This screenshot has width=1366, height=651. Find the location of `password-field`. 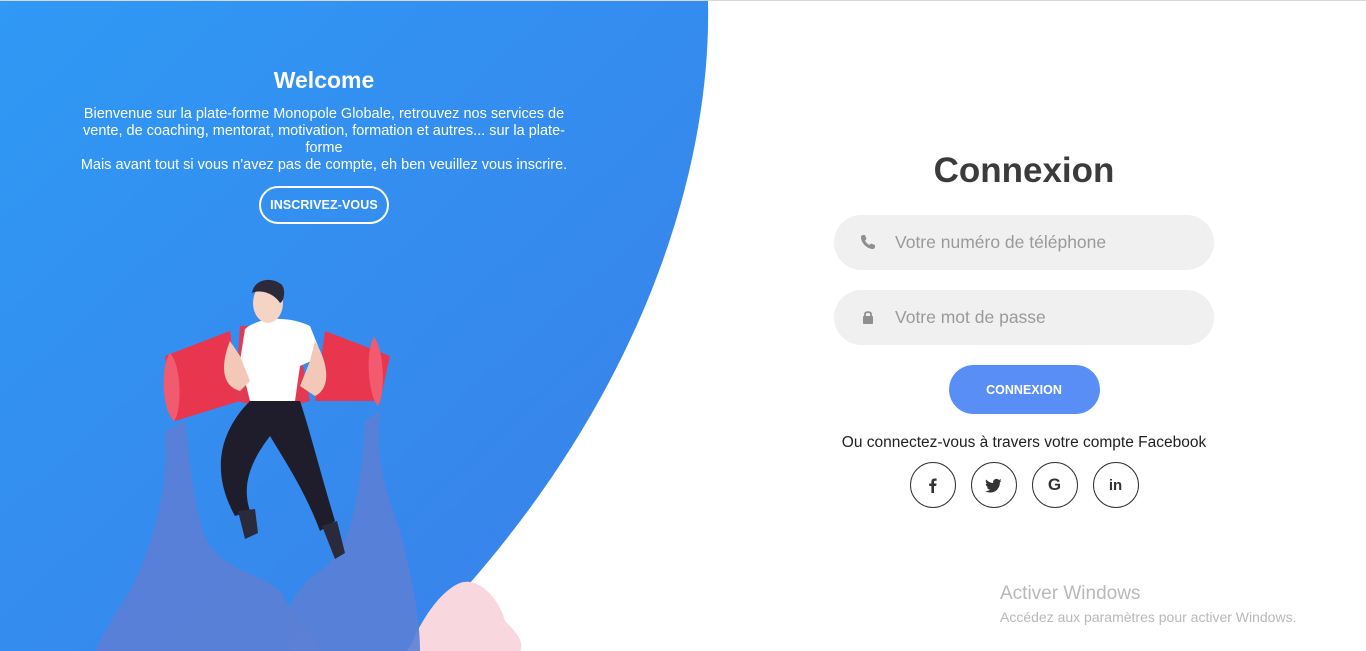

password-field is located at coordinates (1024, 317).